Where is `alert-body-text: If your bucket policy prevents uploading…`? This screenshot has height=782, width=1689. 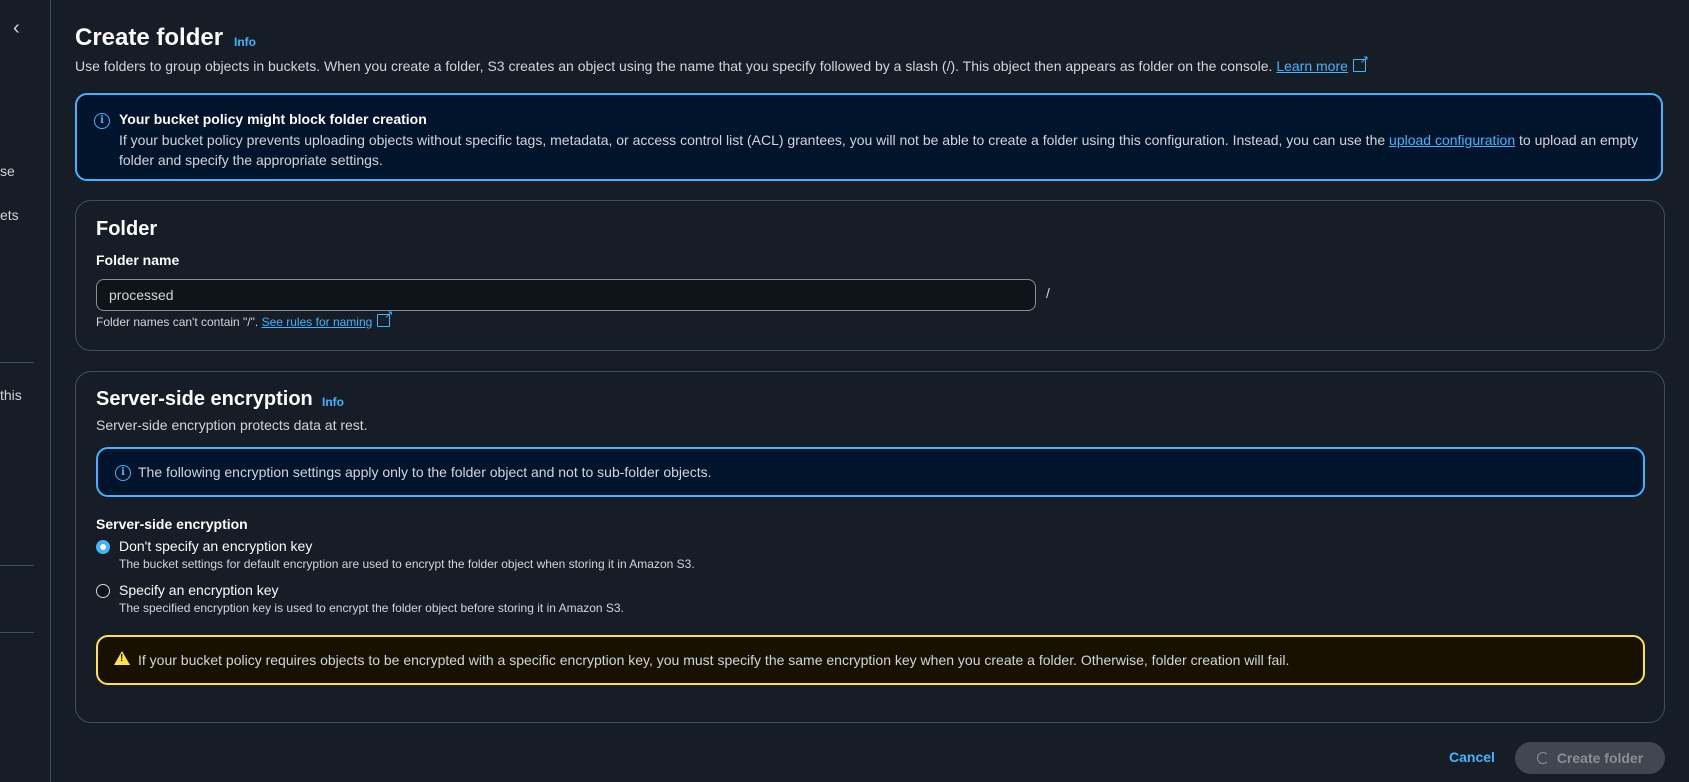
alert-body-text: If your bucket policy prevents uploading… is located at coordinates (752, 140).